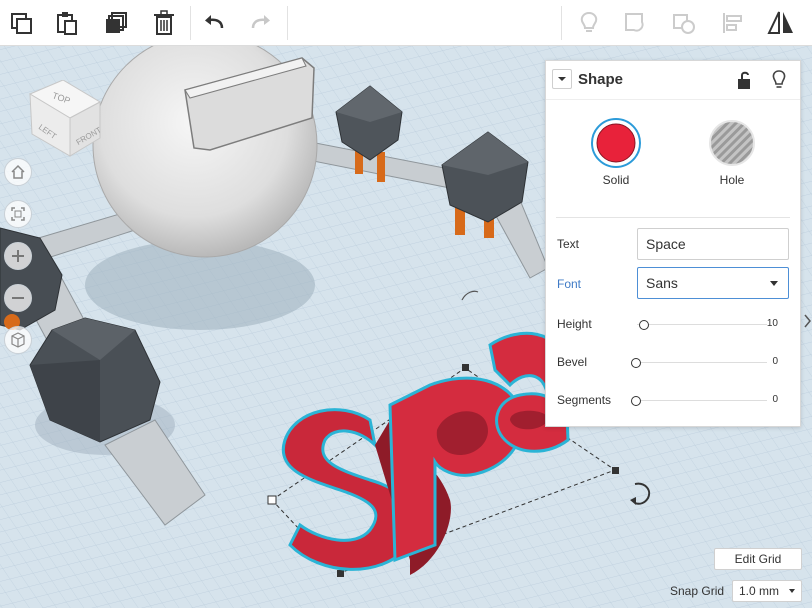 This screenshot has width=812, height=608. What do you see at coordinates (584, 400) in the screenshot?
I see `segments-label: Segments` at bounding box center [584, 400].